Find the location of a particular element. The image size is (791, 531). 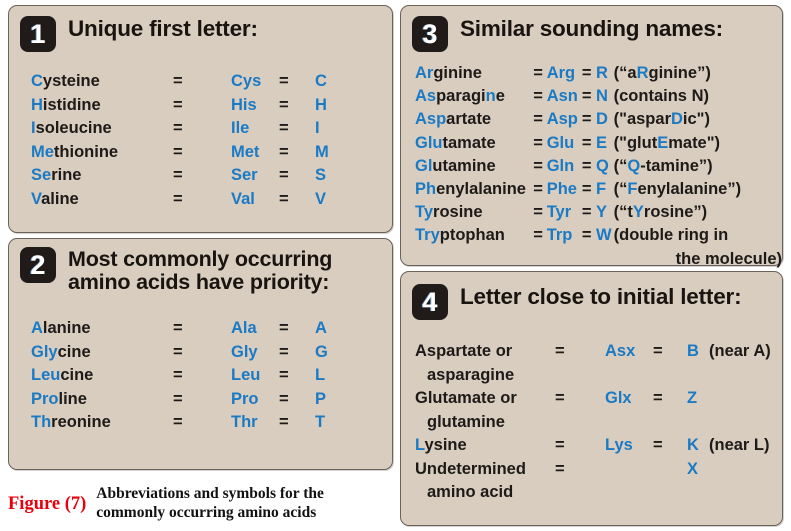

mnemonic-note-pre: (“ is located at coordinates (620, 165).